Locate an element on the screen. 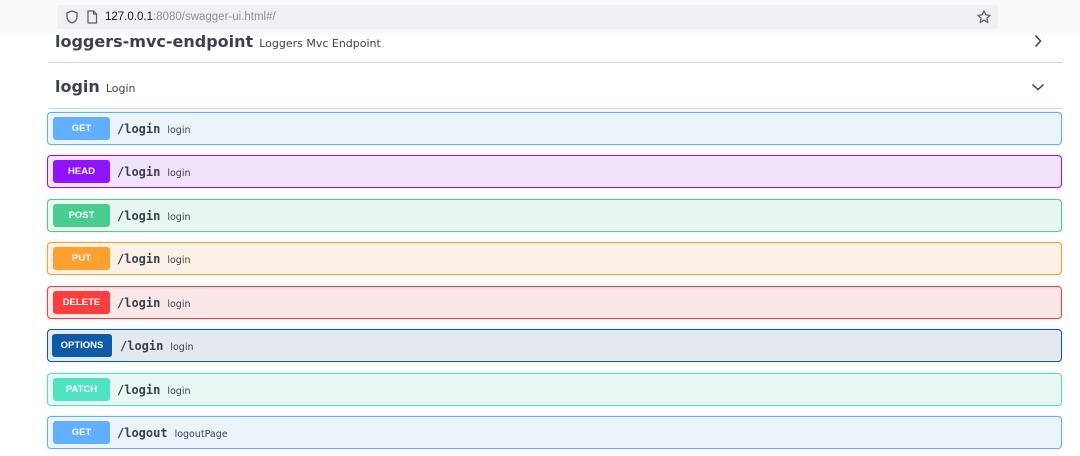  method-badge: DELETE is located at coordinates (81, 302).